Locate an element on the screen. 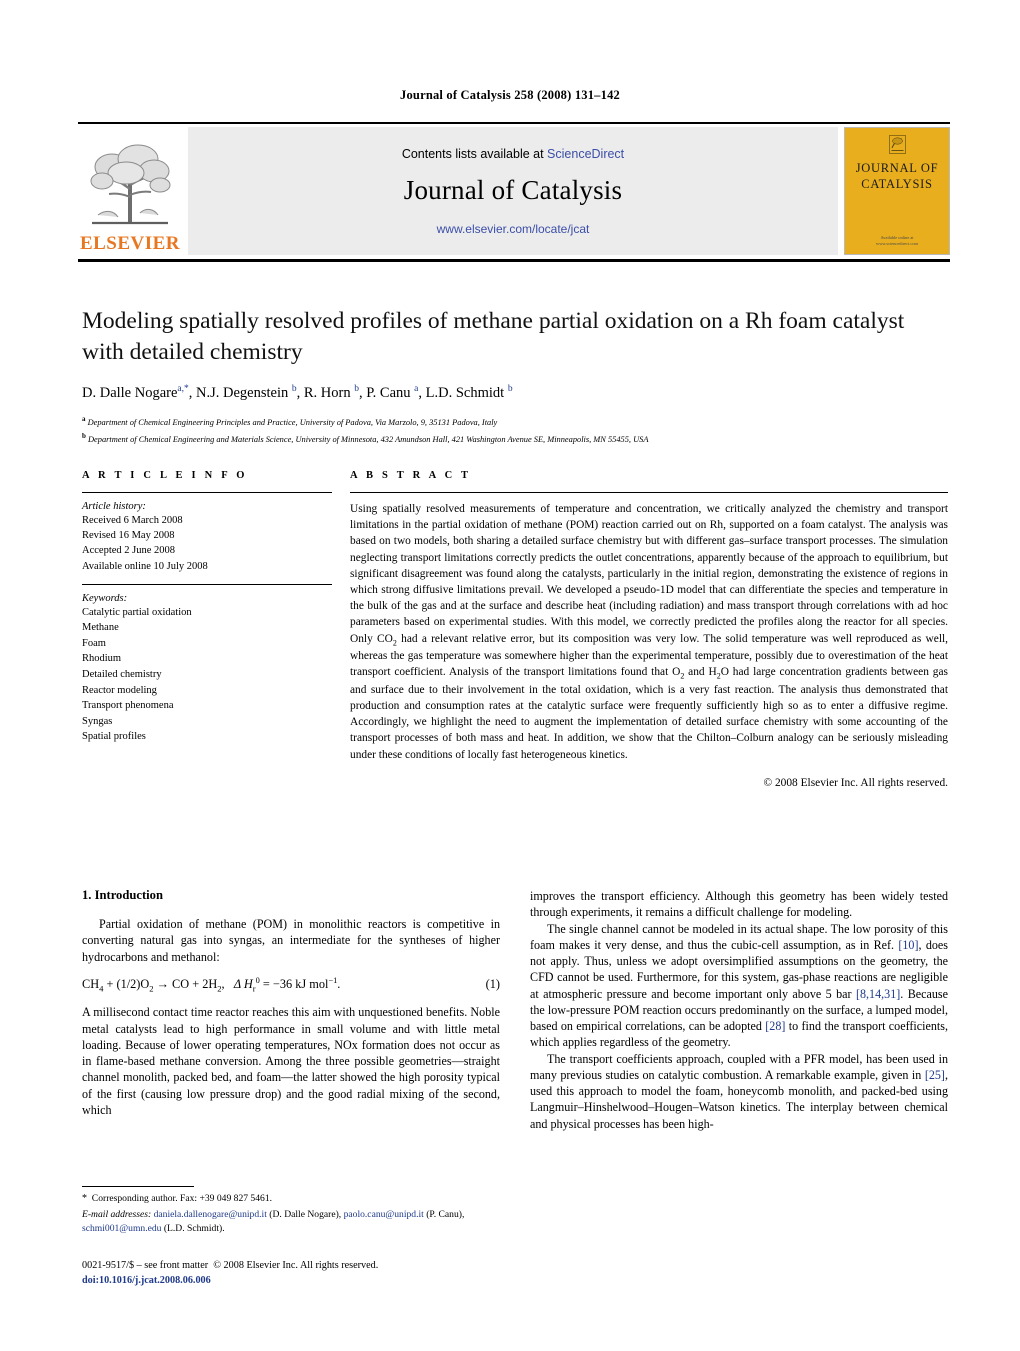  article-info-heading: A R T I C L E I N F O is located at coordinates (165, 475).